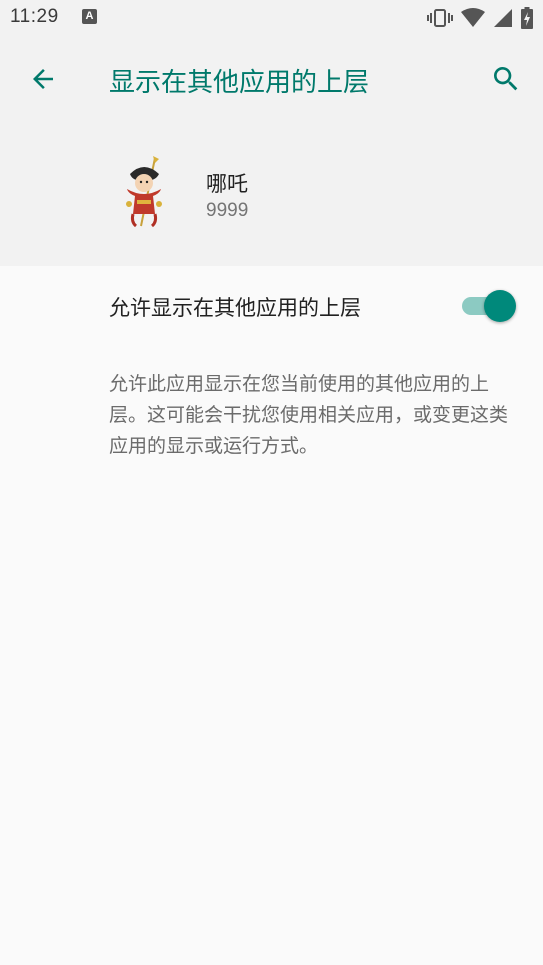 The height and width of the screenshot is (965, 543). What do you see at coordinates (235, 308) in the screenshot?
I see `setting-label: 允许显示在其他应用的上层` at bounding box center [235, 308].